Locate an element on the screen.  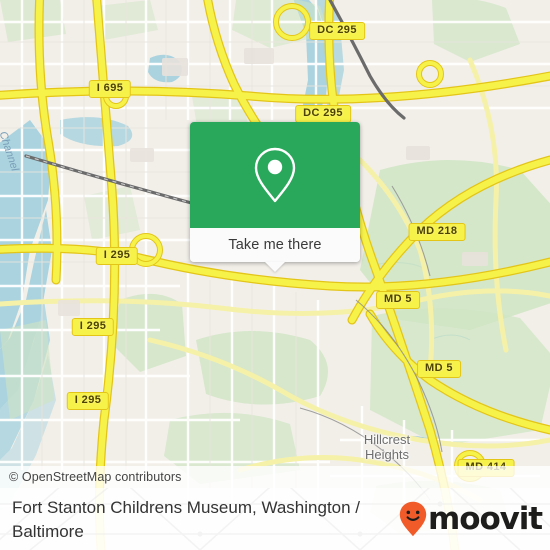
road-shield-i-295-lower: I 295 is located at coordinates (88, 401).